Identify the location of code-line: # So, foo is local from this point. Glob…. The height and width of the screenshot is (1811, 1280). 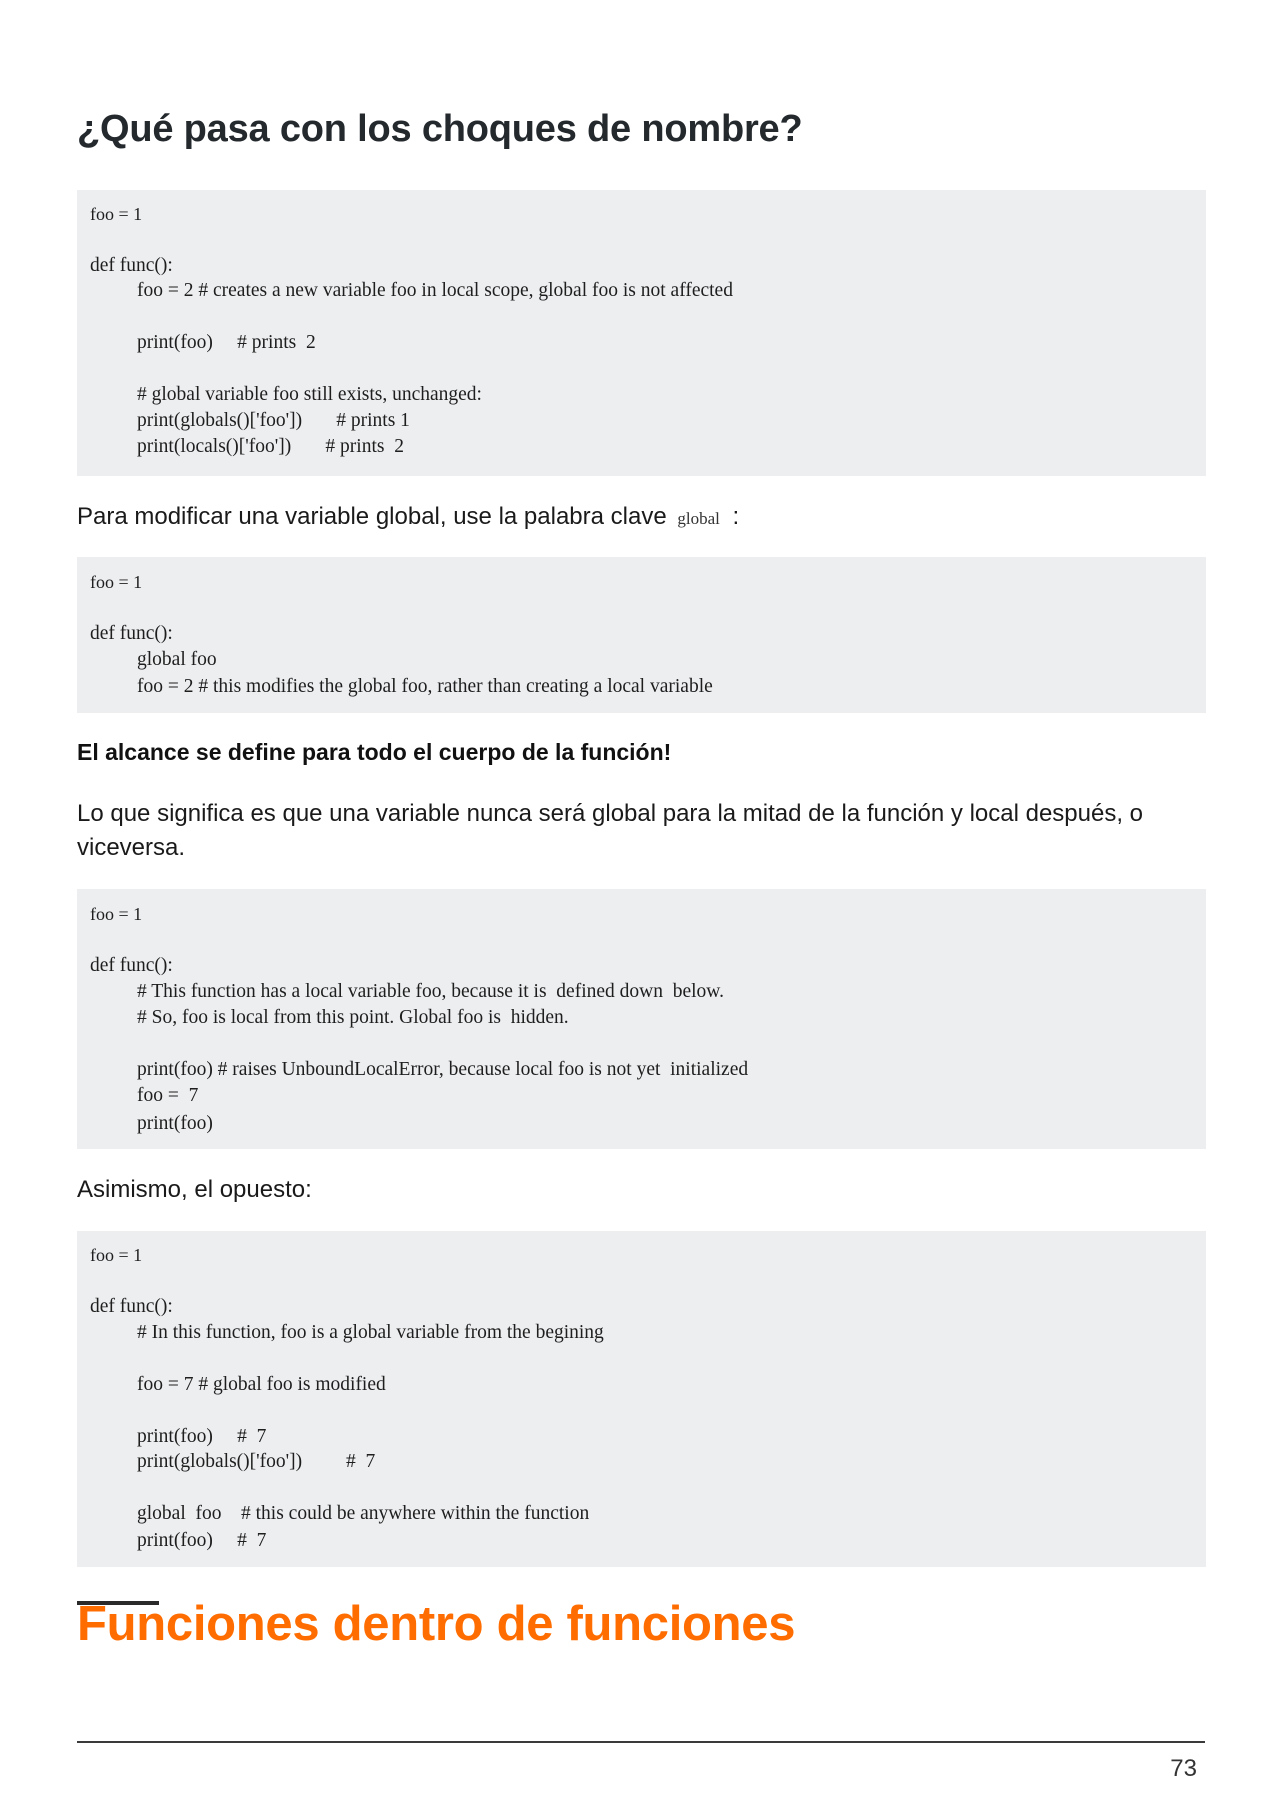
(353, 1017).